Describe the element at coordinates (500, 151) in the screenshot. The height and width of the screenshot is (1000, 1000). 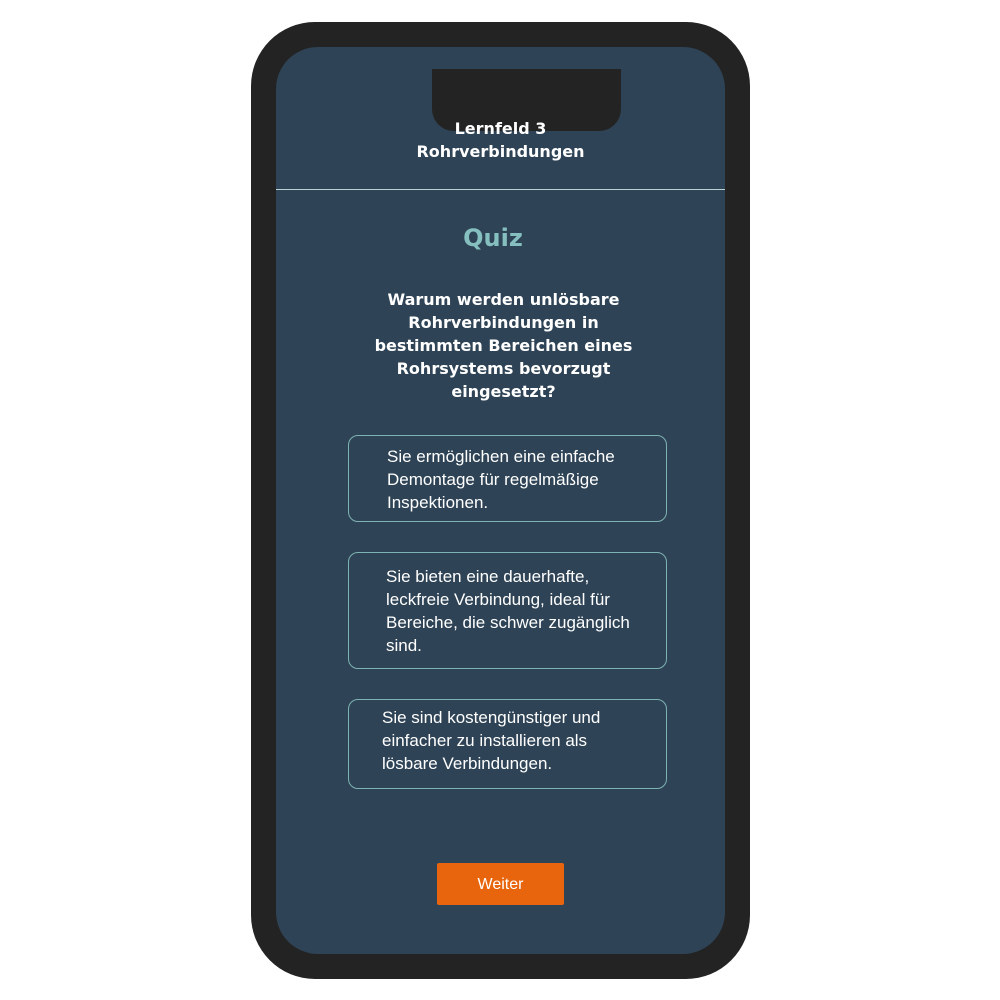
I see `header-topic-label: Rohrverbindungen` at that location.